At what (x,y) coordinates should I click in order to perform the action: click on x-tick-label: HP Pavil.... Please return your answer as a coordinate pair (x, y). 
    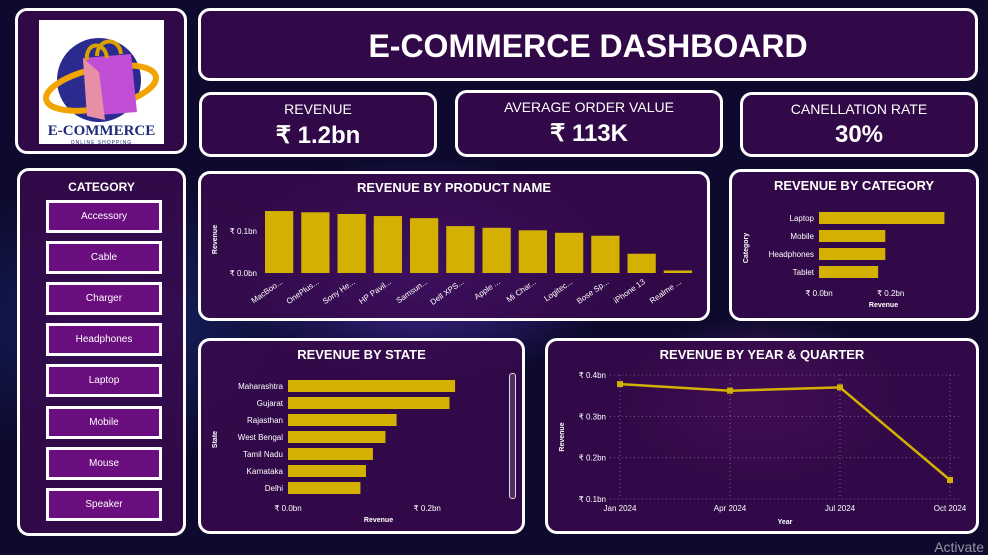
    Looking at the image, I should click on (375, 291).